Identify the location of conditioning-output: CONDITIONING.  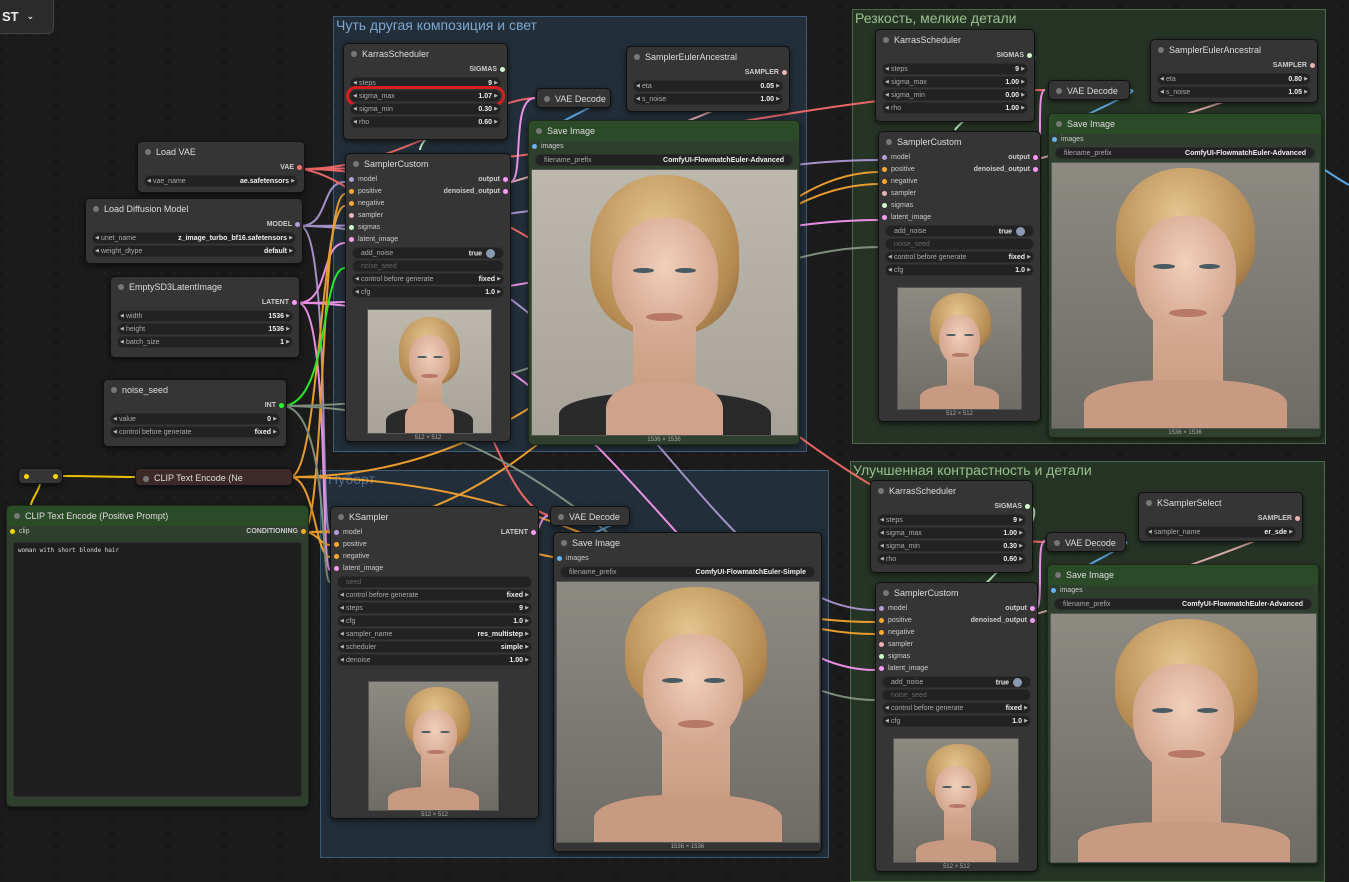
(277, 532).